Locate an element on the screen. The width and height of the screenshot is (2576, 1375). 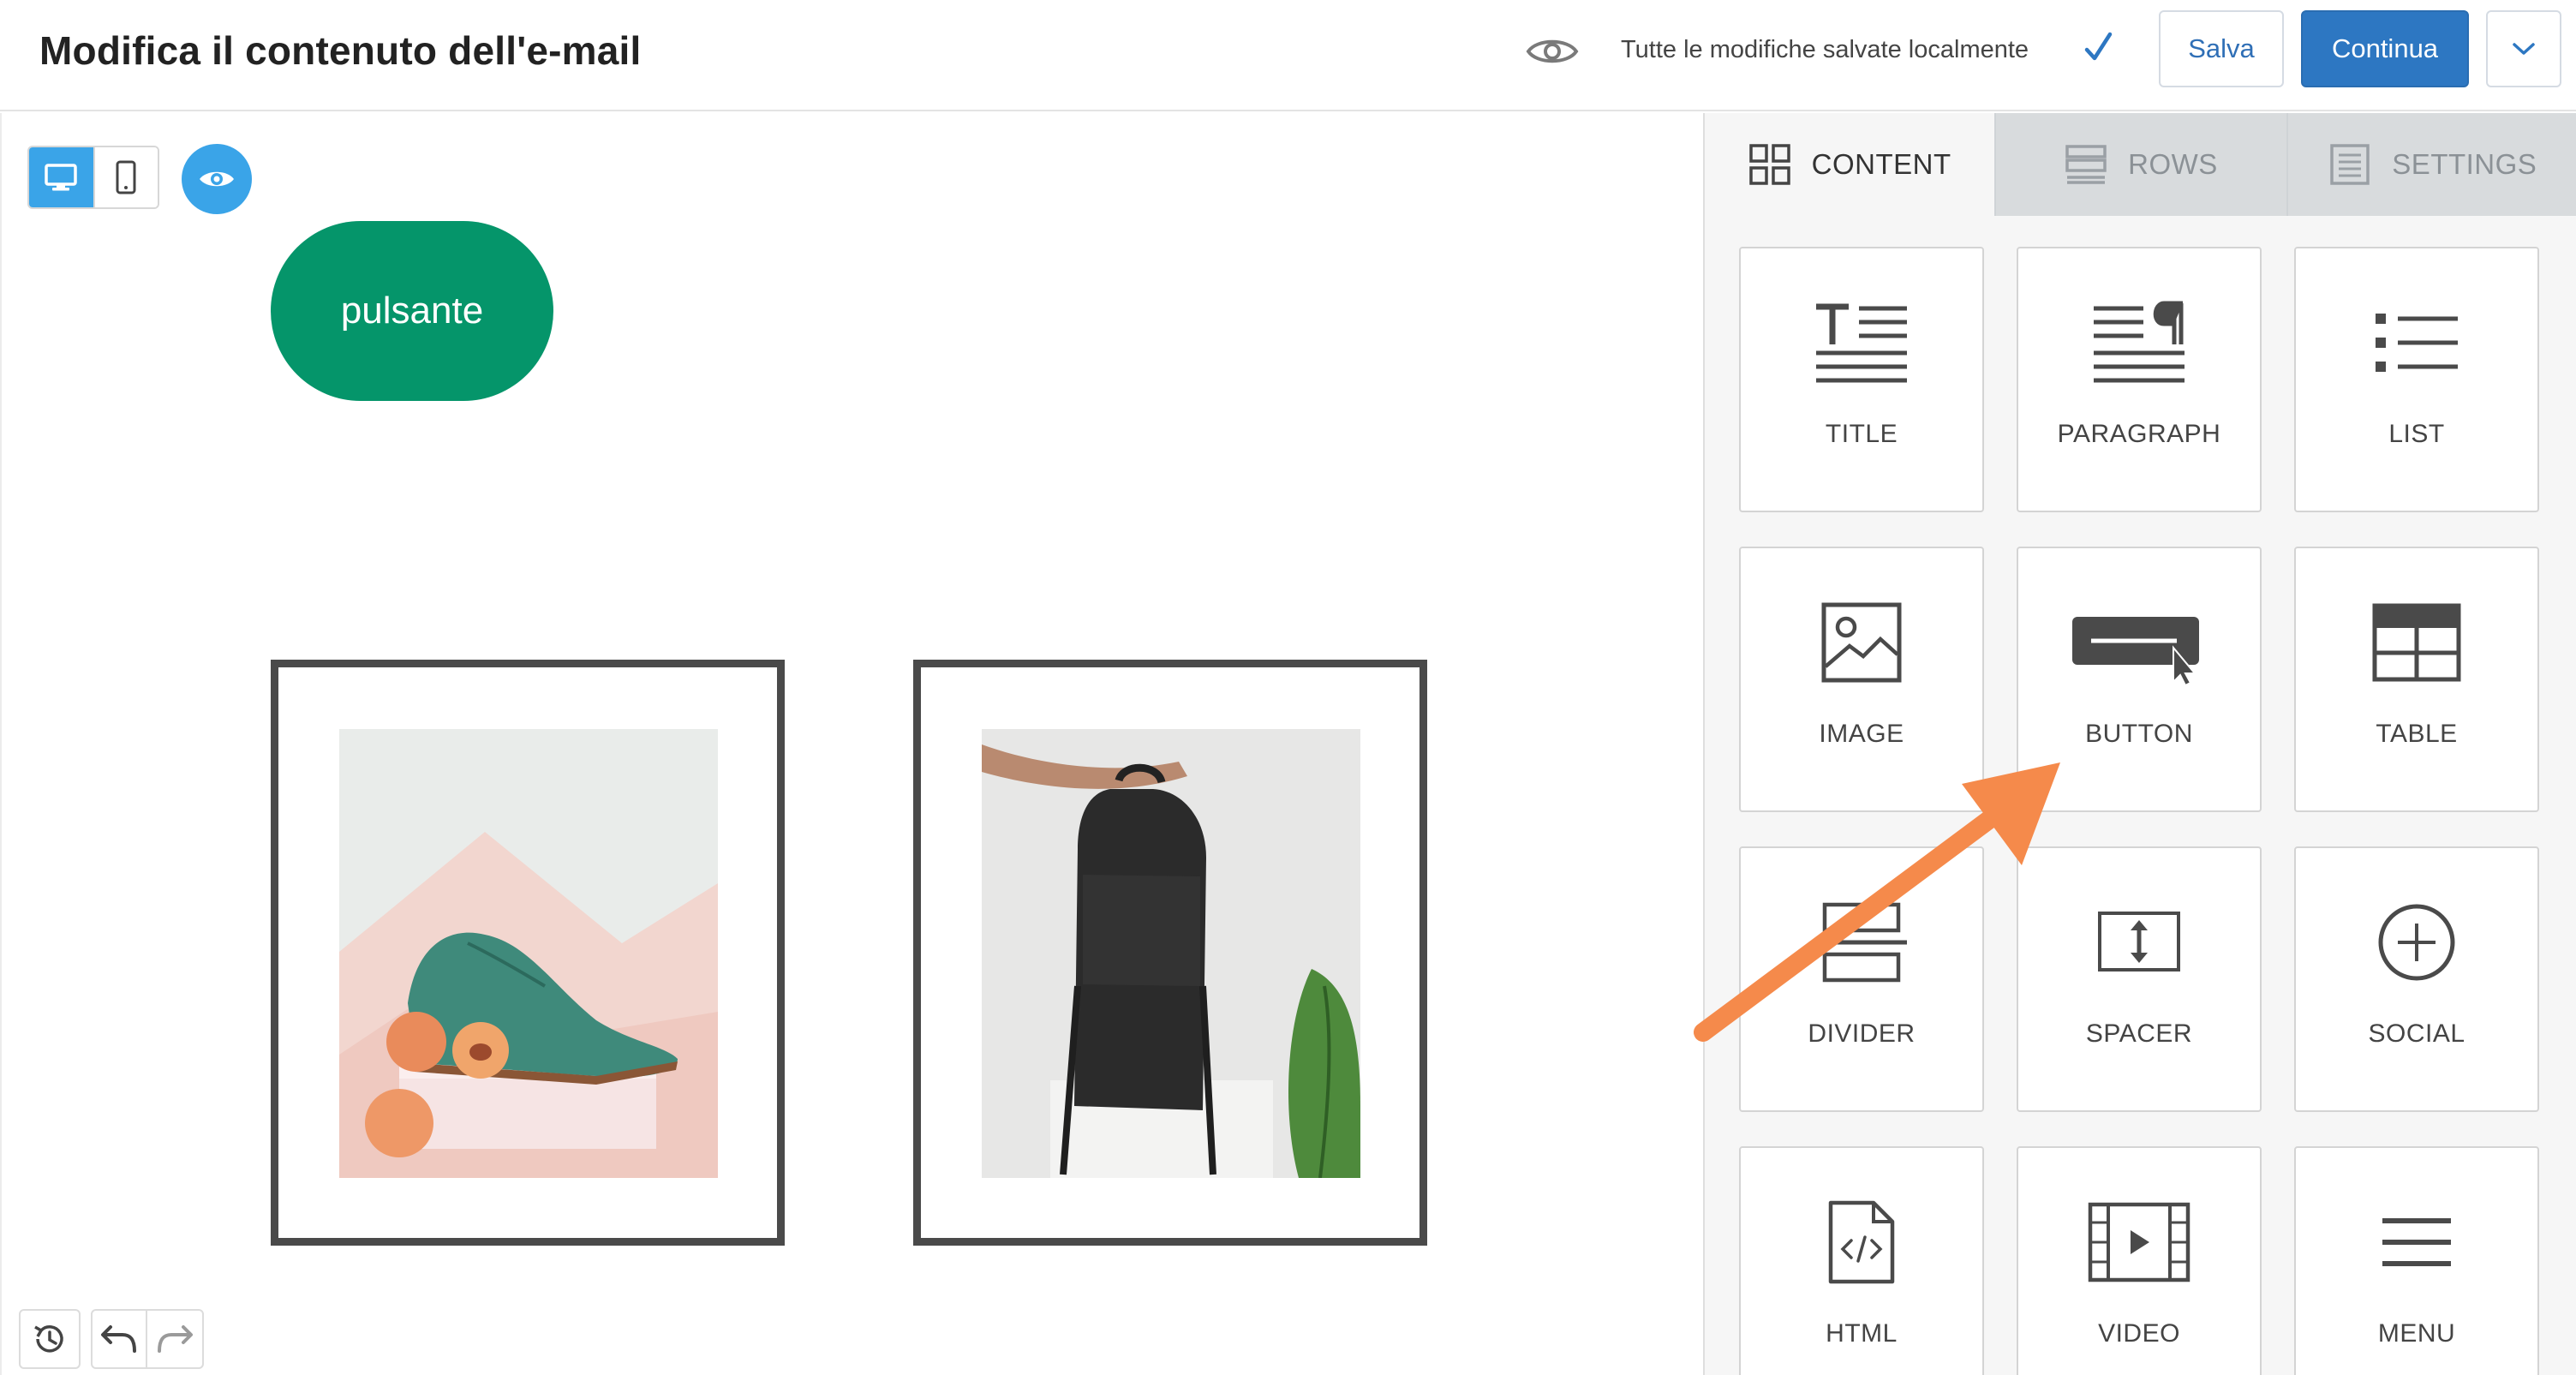
block-image: IMAGE is located at coordinates (1862, 679).